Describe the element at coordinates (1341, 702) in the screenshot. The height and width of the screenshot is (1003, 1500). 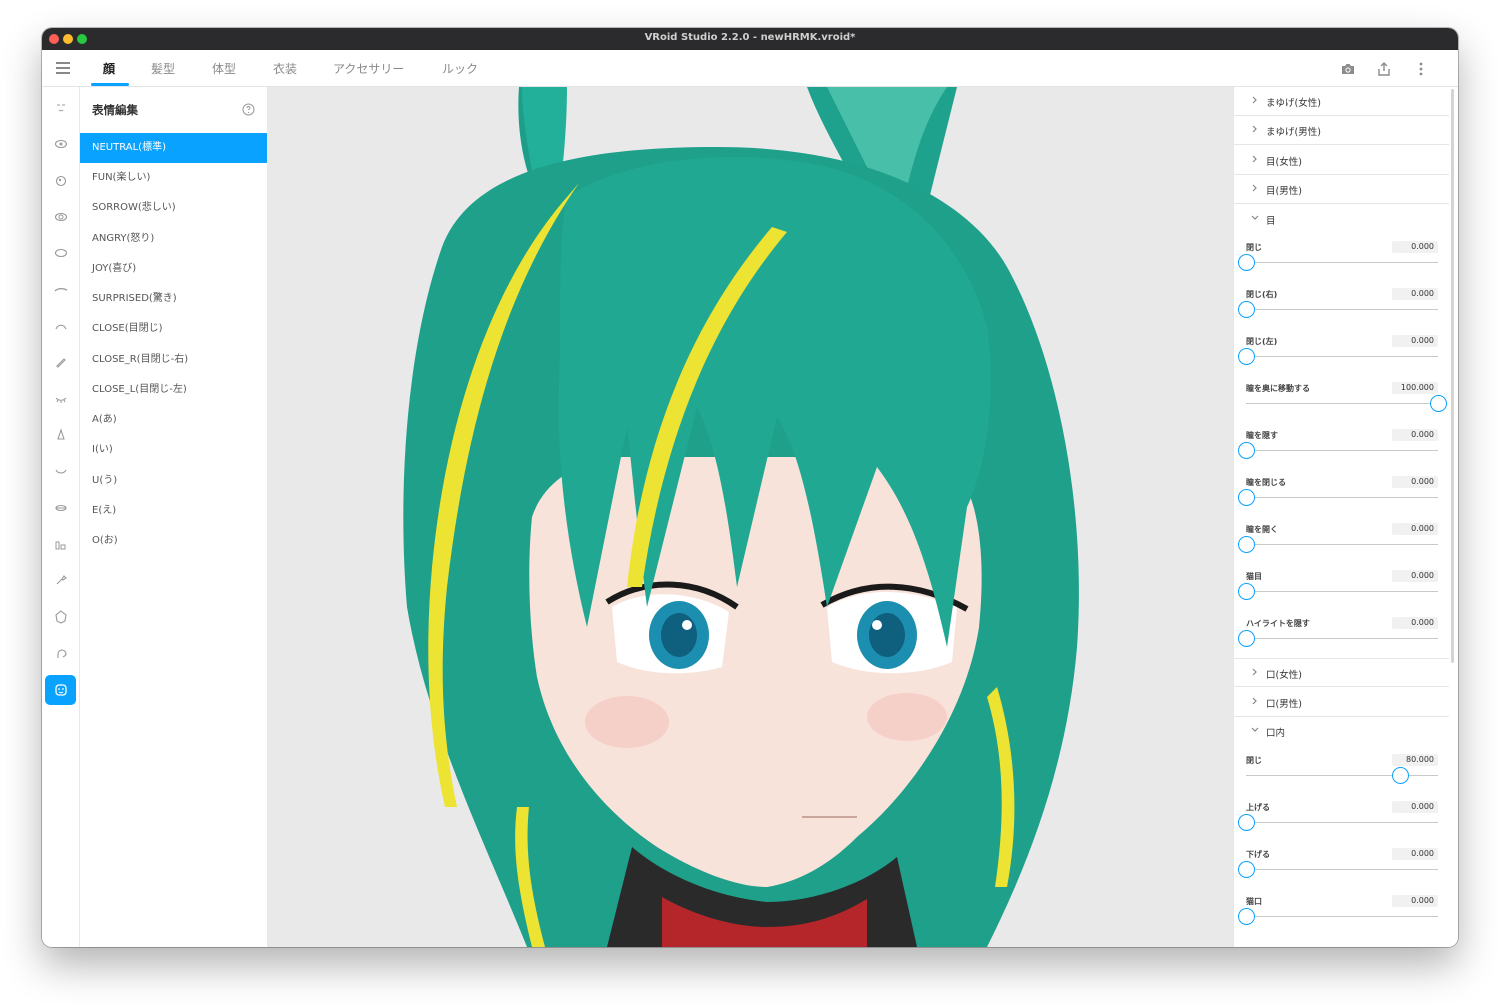
I see `section-mouth-male: 口(男性)` at that location.